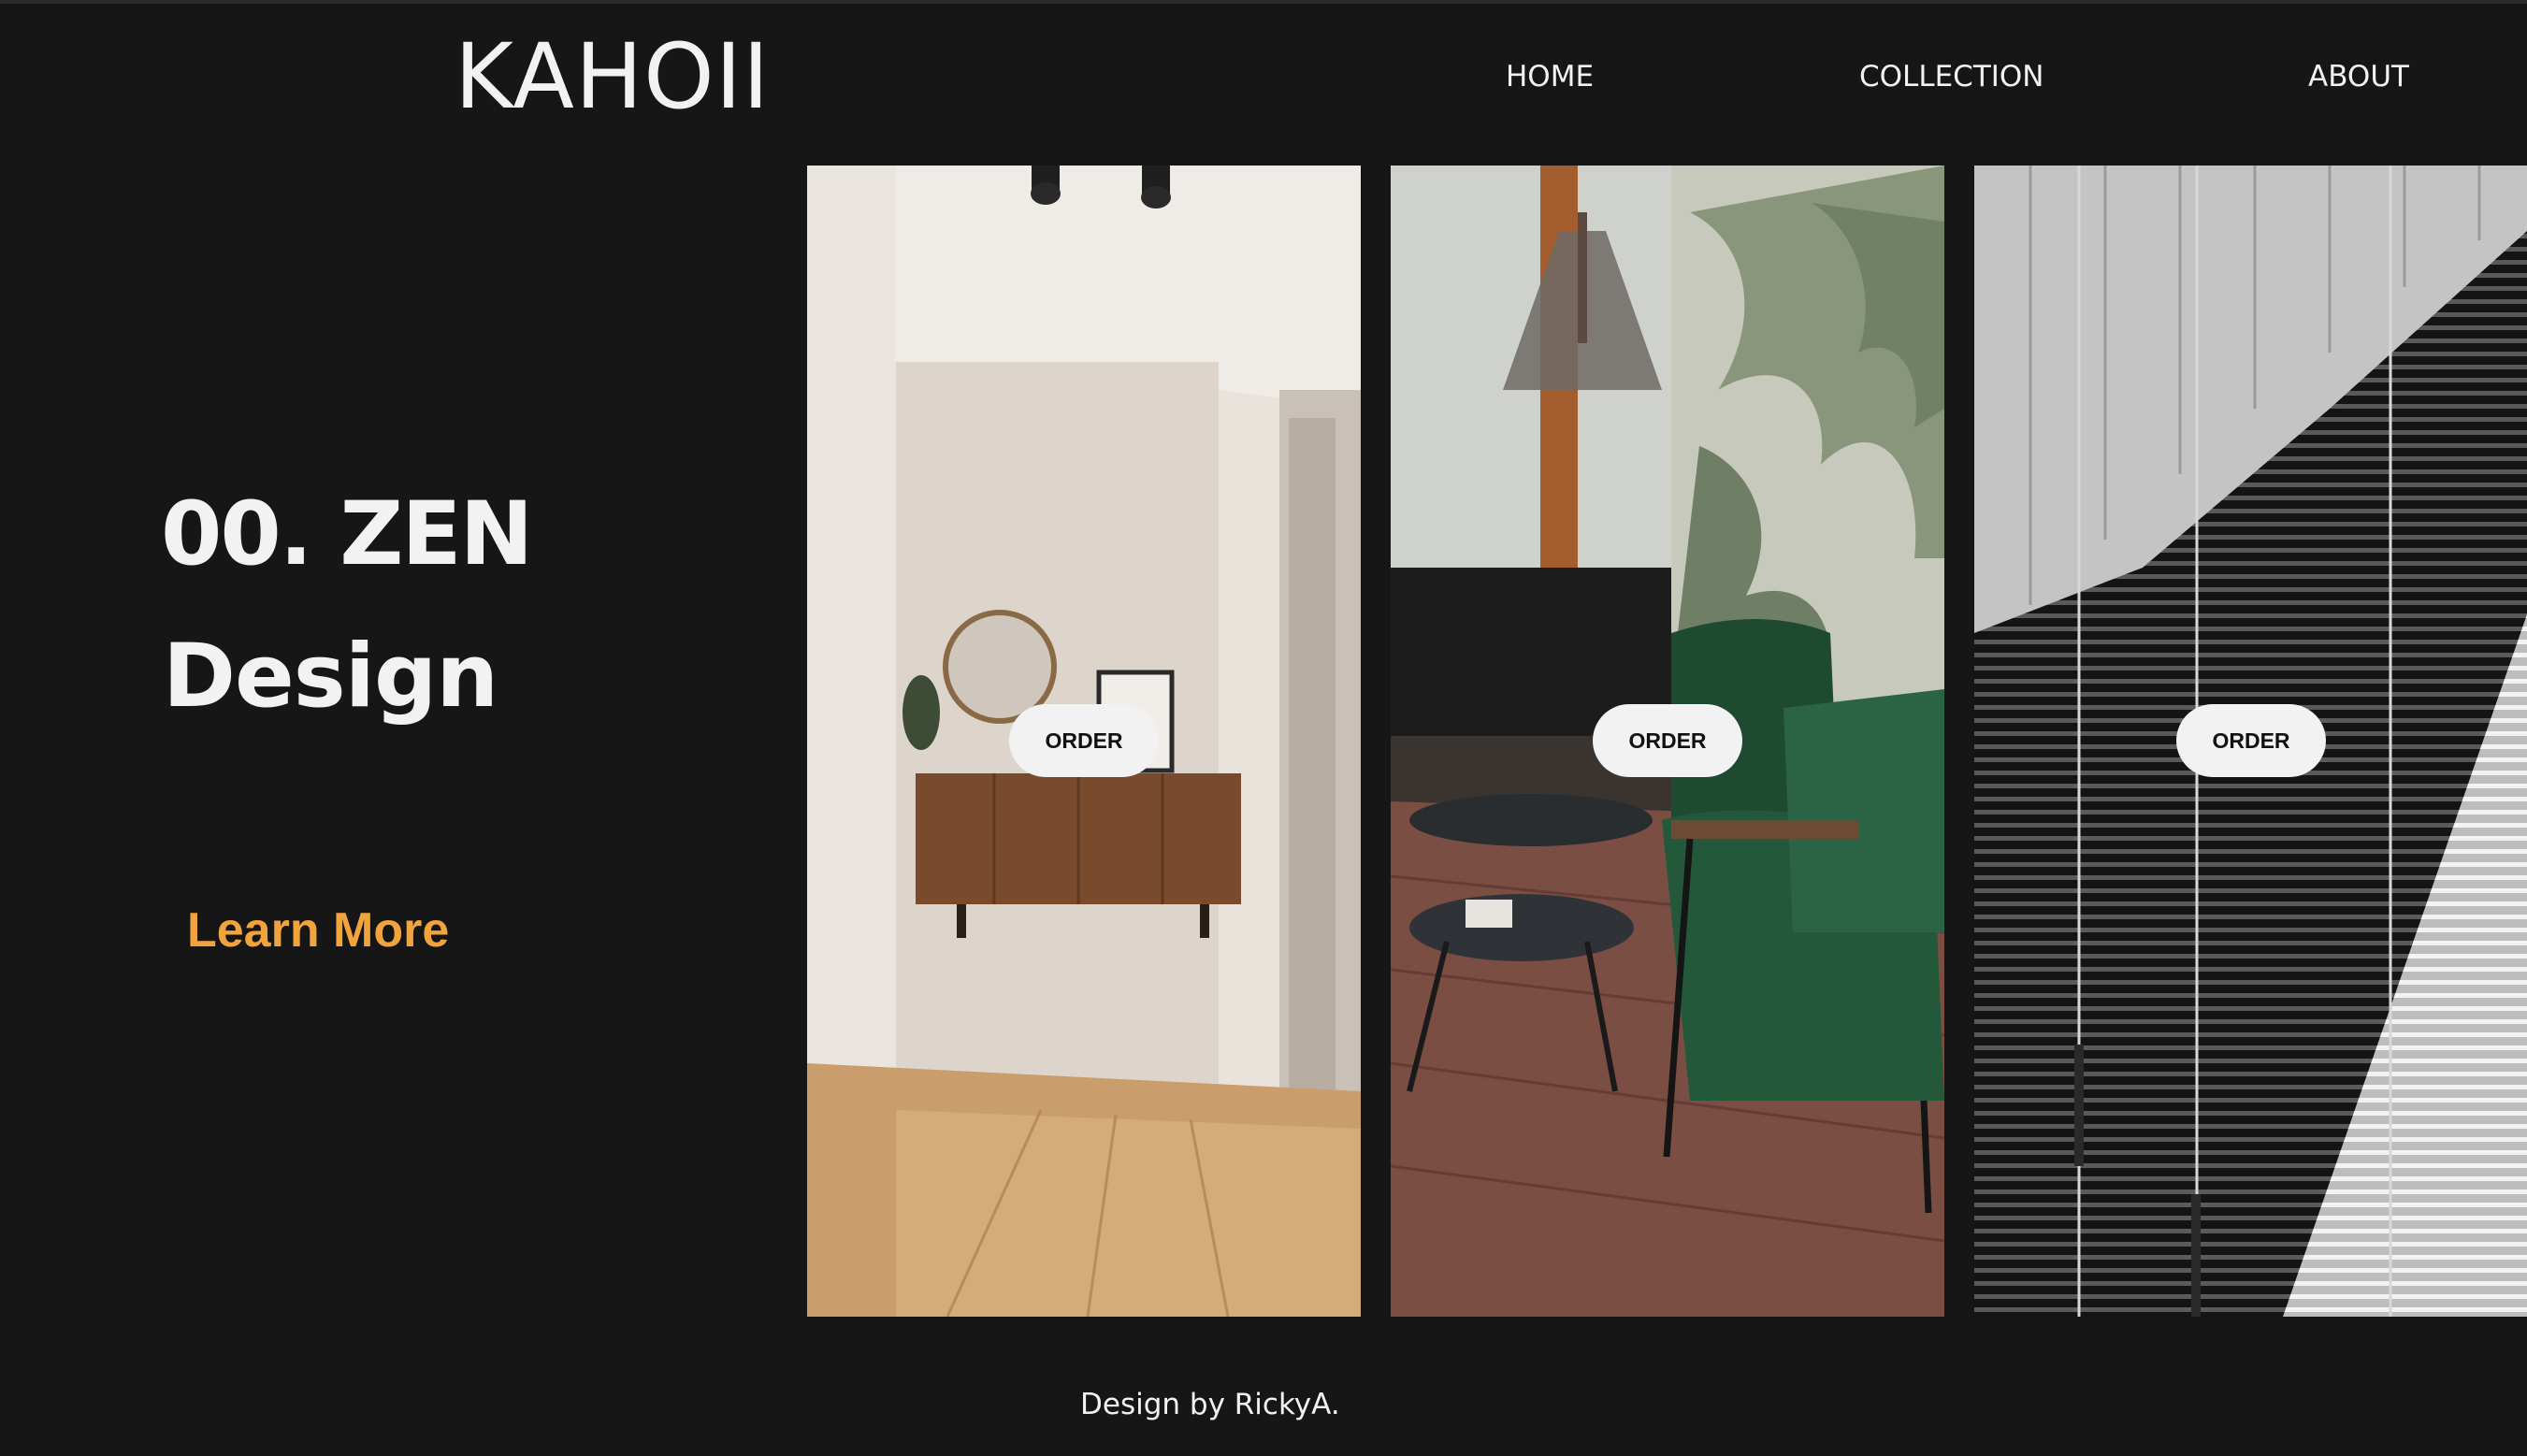  What do you see at coordinates (2358, 76) in the screenshot?
I see `nav-about-link: ABOUT` at bounding box center [2358, 76].